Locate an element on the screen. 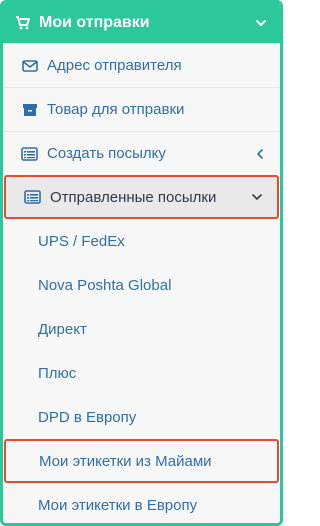 The height and width of the screenshot is (526, 320). submenu-item-nova-poshta-global: Nova Poshta Global is located at coordinates (141, 285).